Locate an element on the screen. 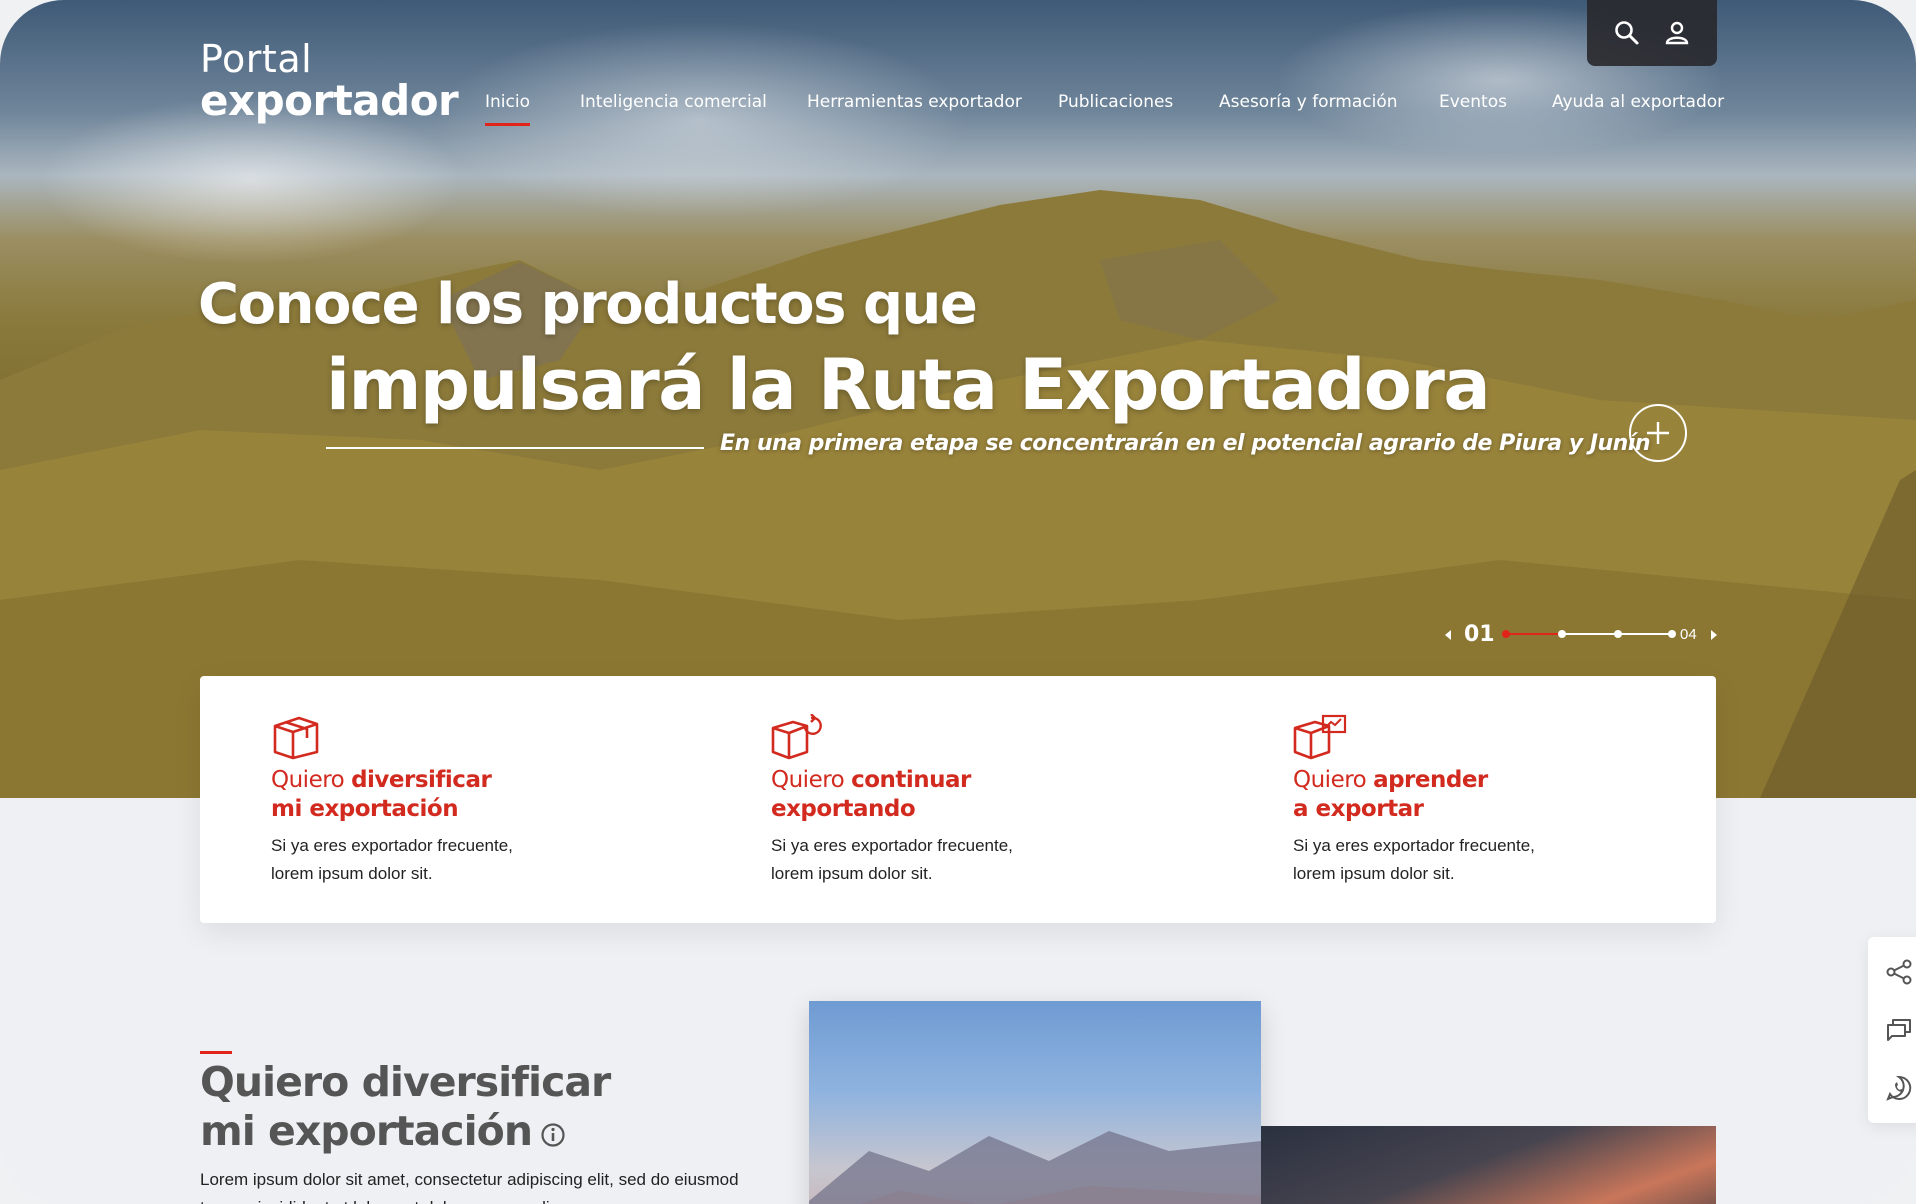 Image resolution: width=1916 pixels, height=1204 pixels. section-accent-bar is located at coordinates (216, 1052).